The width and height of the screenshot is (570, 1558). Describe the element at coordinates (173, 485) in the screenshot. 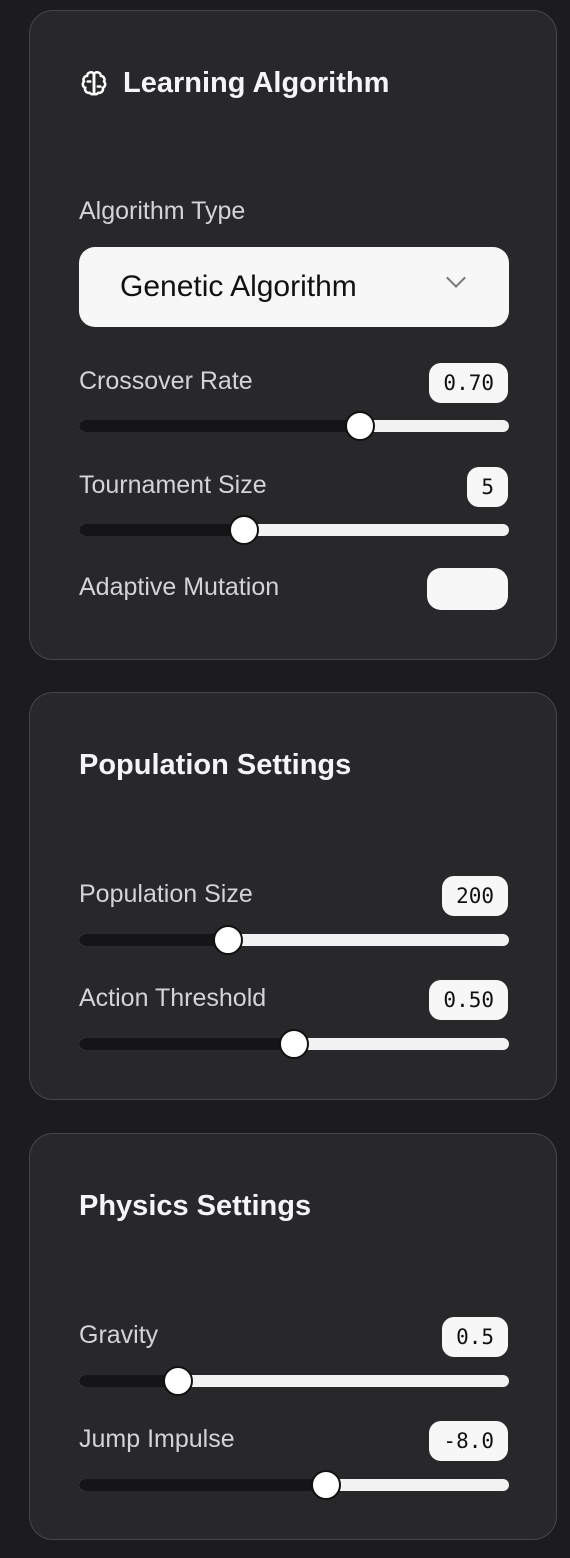

I see `tournament-size-label: Tournament Size` at that location.